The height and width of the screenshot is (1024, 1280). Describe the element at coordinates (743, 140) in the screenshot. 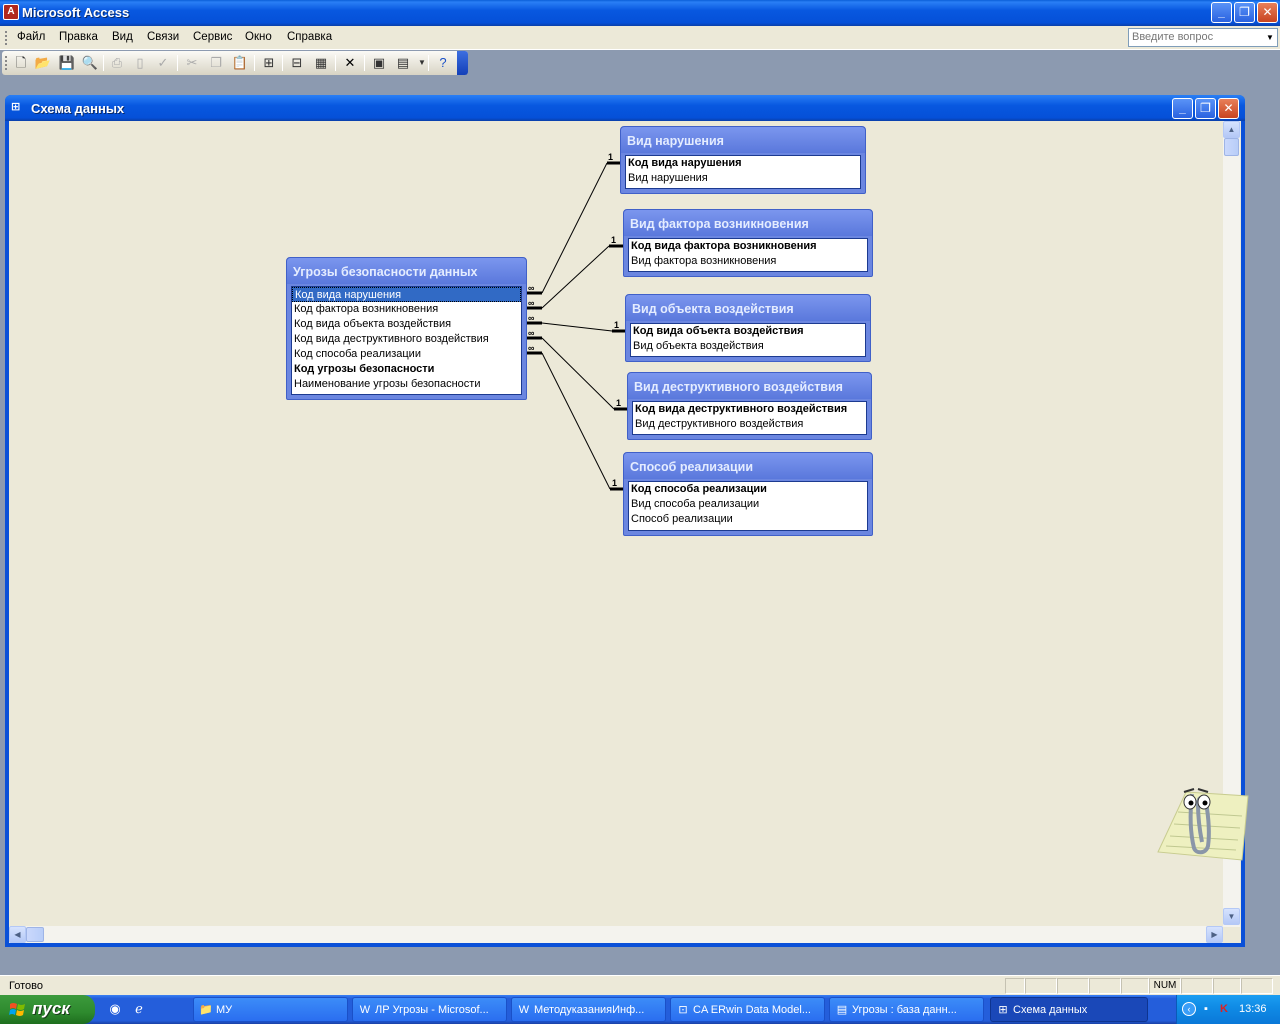

I see `table-title: Вид нарушения` at that location.